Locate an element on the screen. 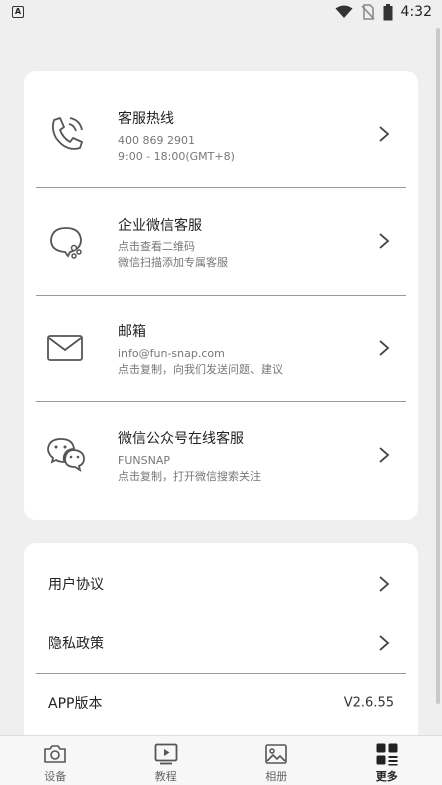  privacy-policy-label: 隐私政策 is located at coordinates (76, 644).